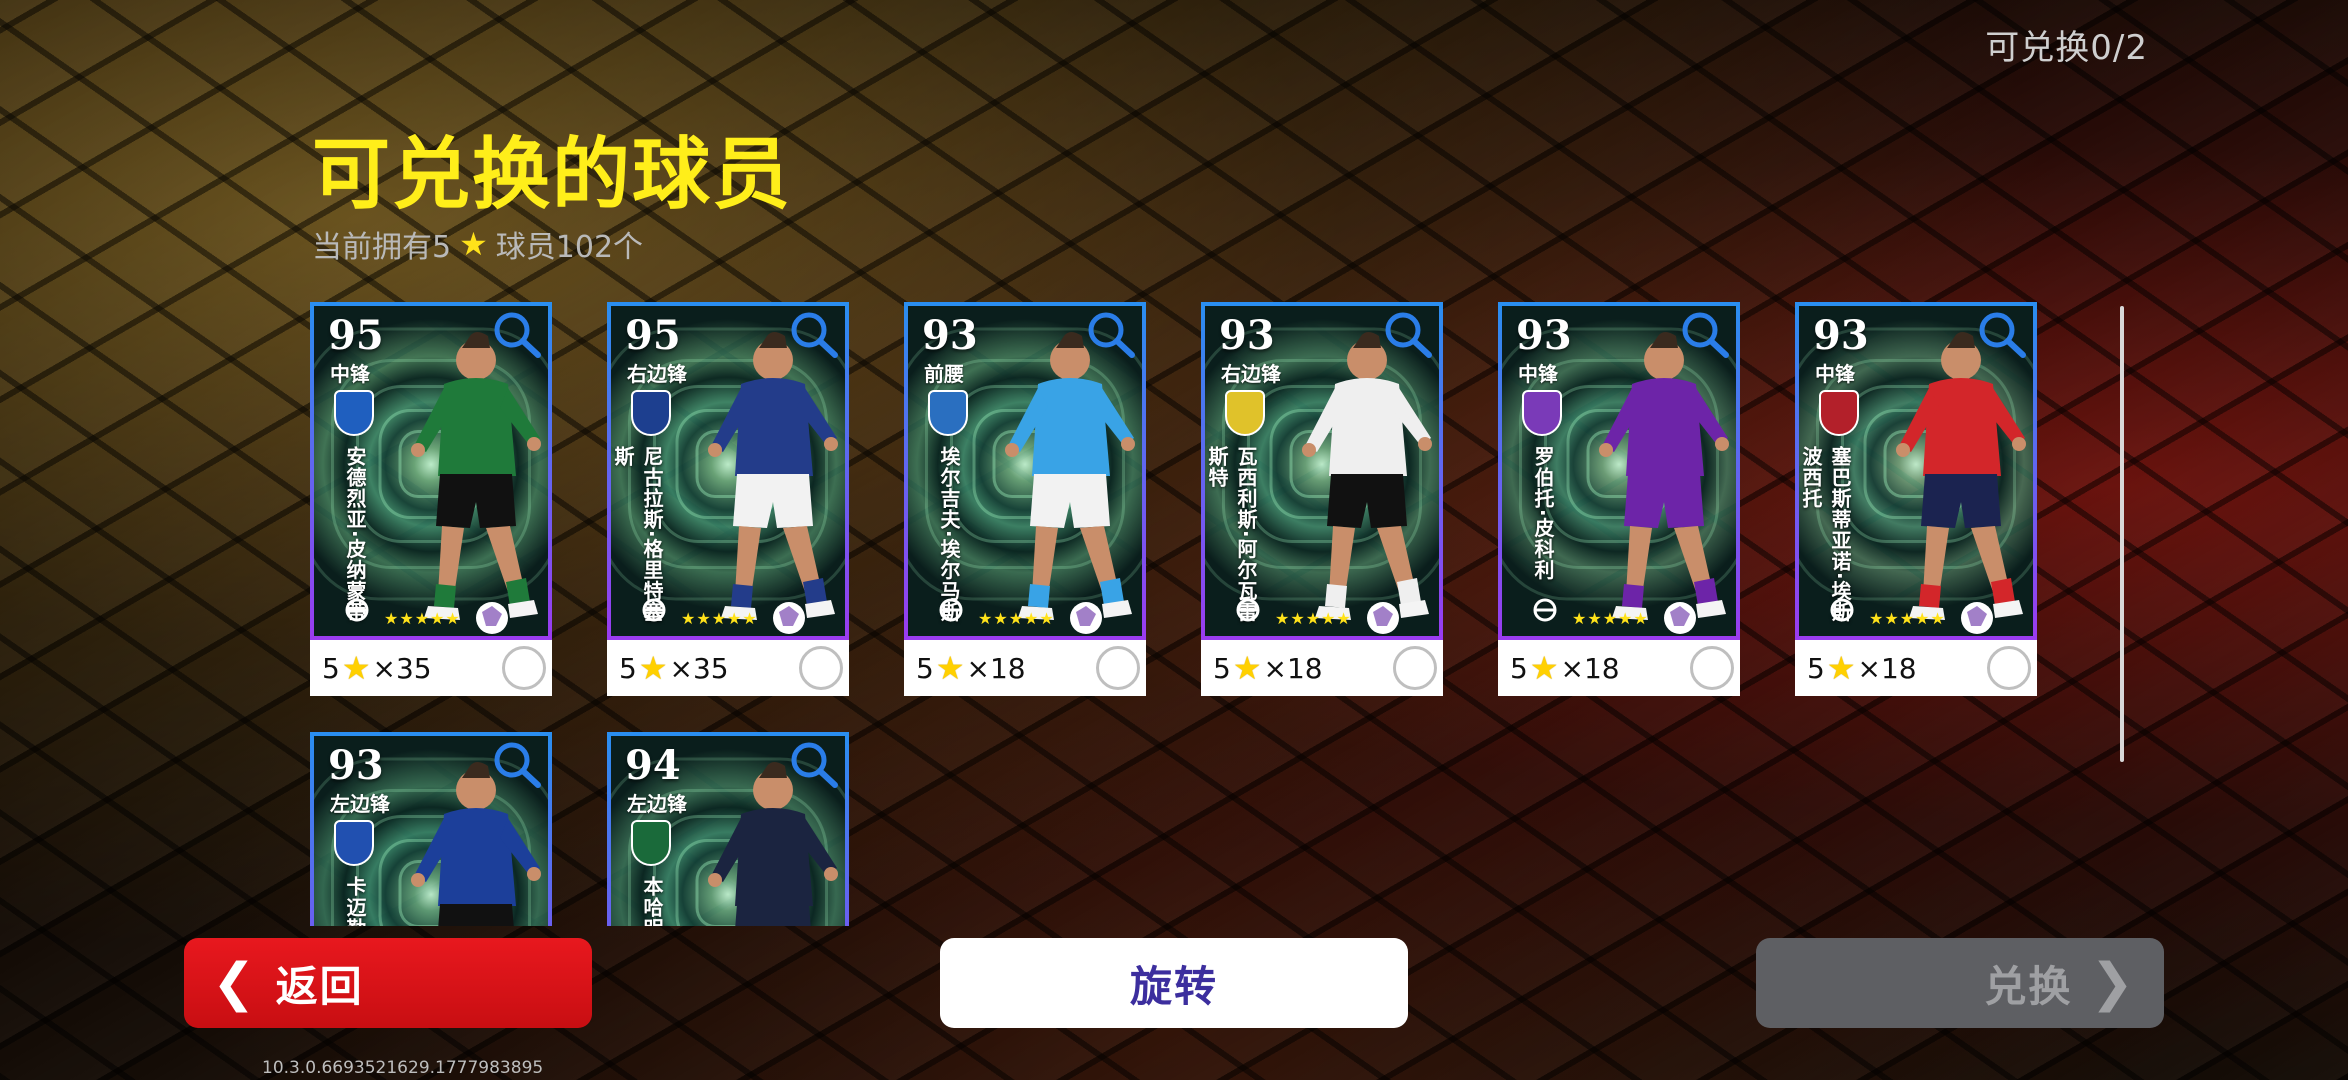 The image size is (2348, 1080). I want to click on rotate-button: 旋转, so click(1174, 983).